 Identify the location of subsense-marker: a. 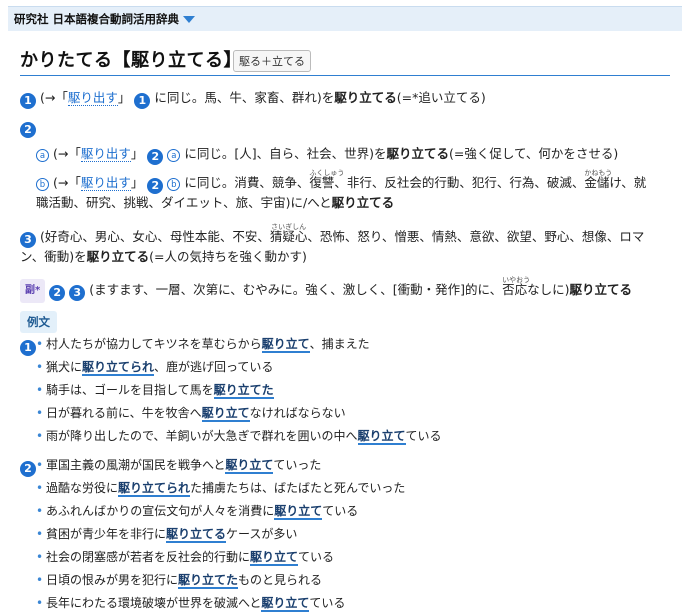
(42, 155).